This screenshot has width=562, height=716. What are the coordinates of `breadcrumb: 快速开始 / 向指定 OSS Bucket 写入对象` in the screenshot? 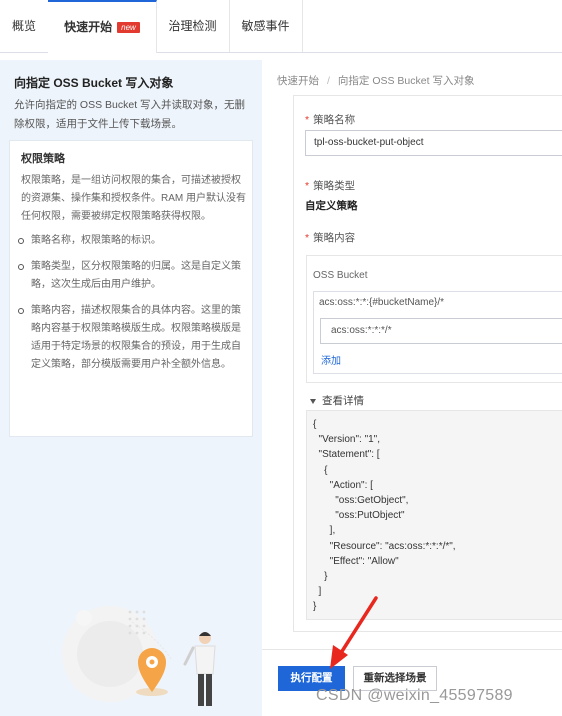 It's located at (375, 80).